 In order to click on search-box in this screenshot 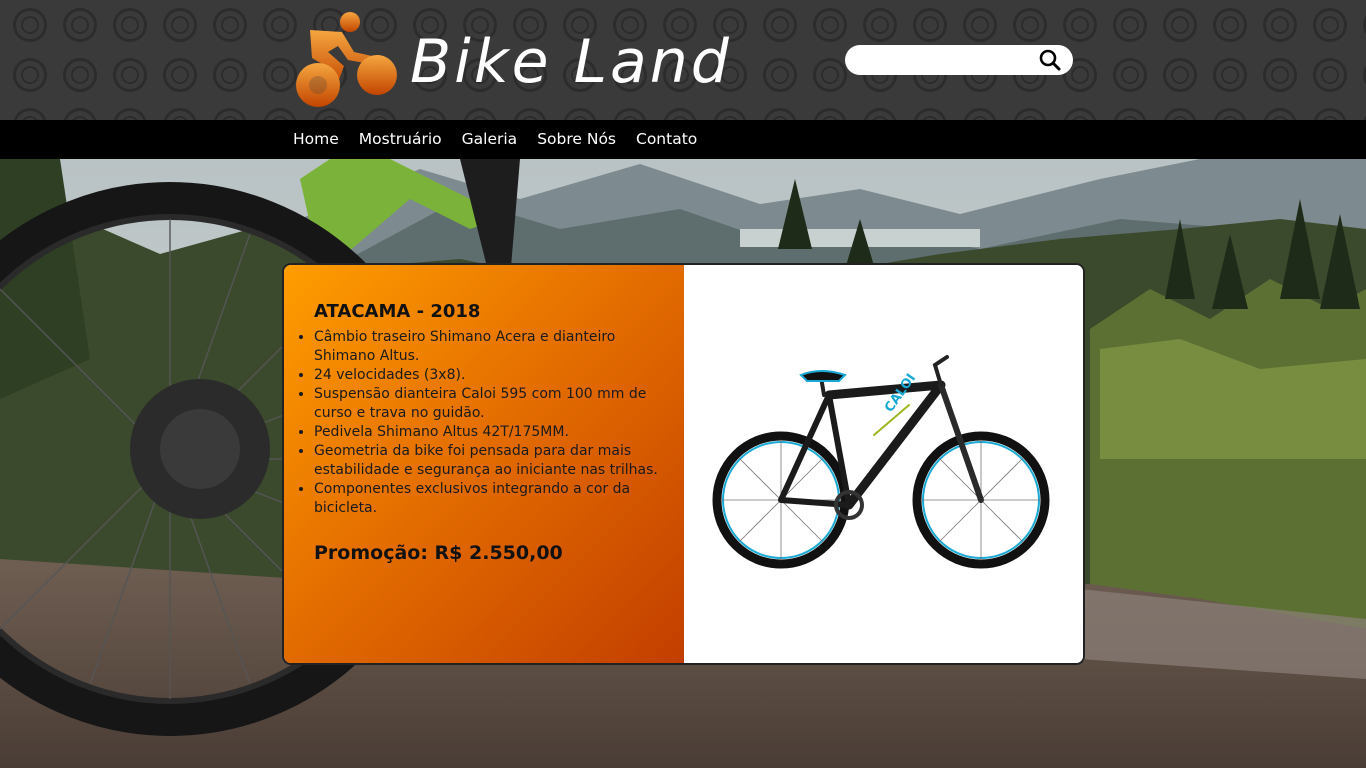, I will do `click(959, 60)`.